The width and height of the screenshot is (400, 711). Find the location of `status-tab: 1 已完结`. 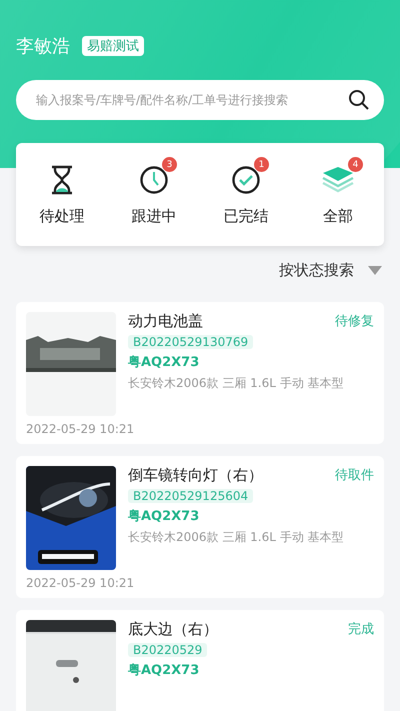

status-tab: 1 已完结 is located at coordinates (246, 190).